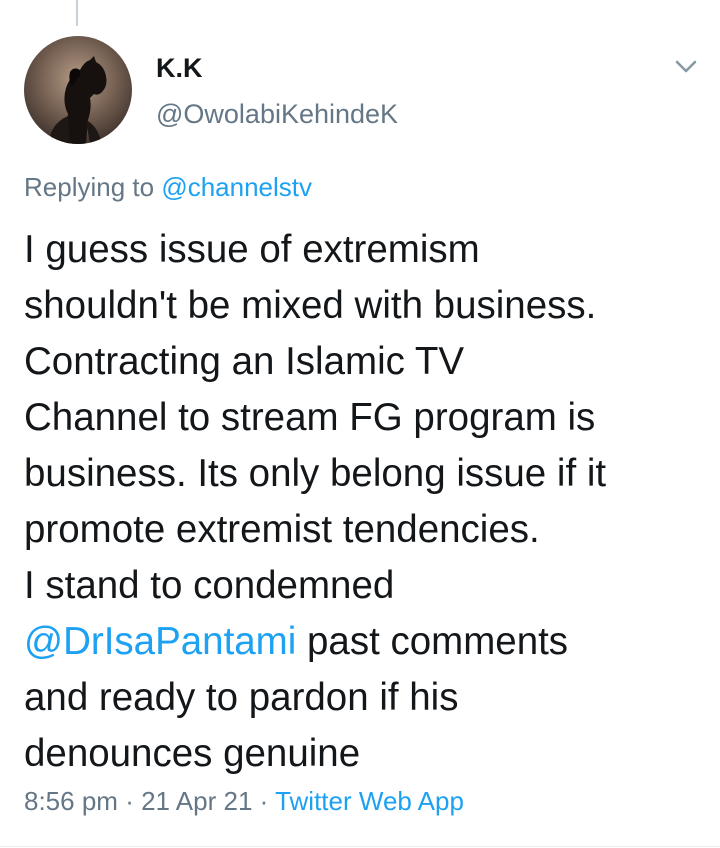 The image size is (720, 848). Describe the element at coordinates (89, 187) in the screenshot. I see `replying-to-prefix: Replying to` at that location.